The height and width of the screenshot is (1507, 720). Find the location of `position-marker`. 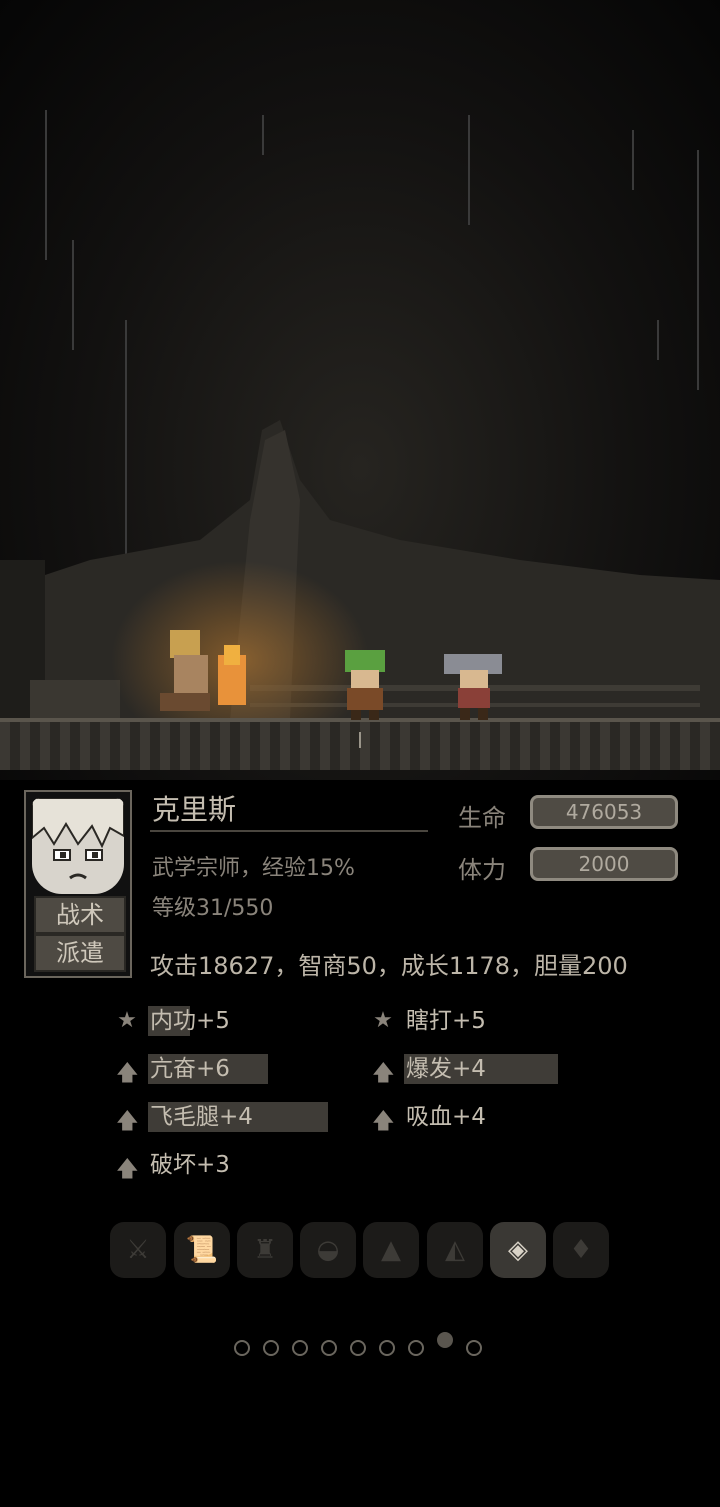

position-marker is located at coordinates (360, 740).